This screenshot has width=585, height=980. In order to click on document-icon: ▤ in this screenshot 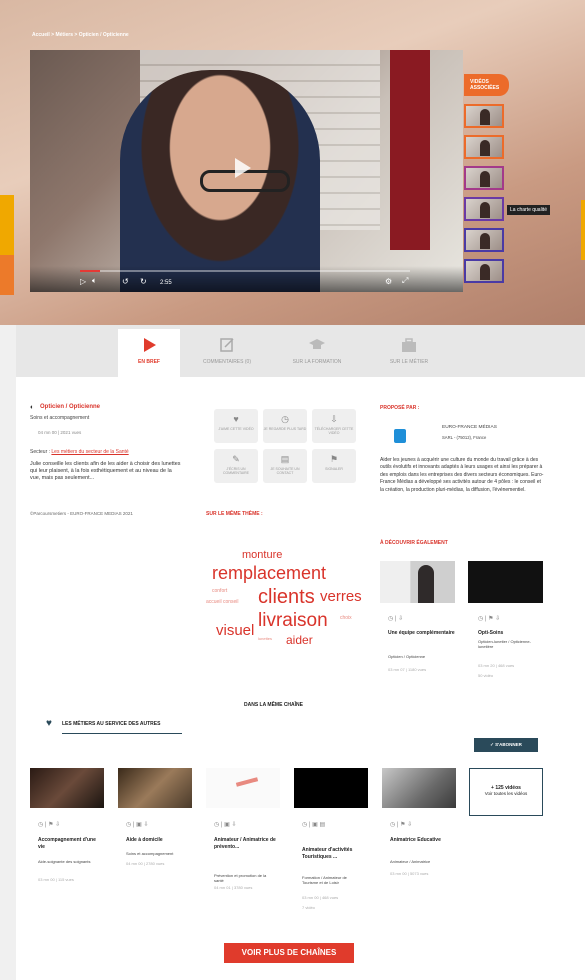, I will do `click(285, 459)`.